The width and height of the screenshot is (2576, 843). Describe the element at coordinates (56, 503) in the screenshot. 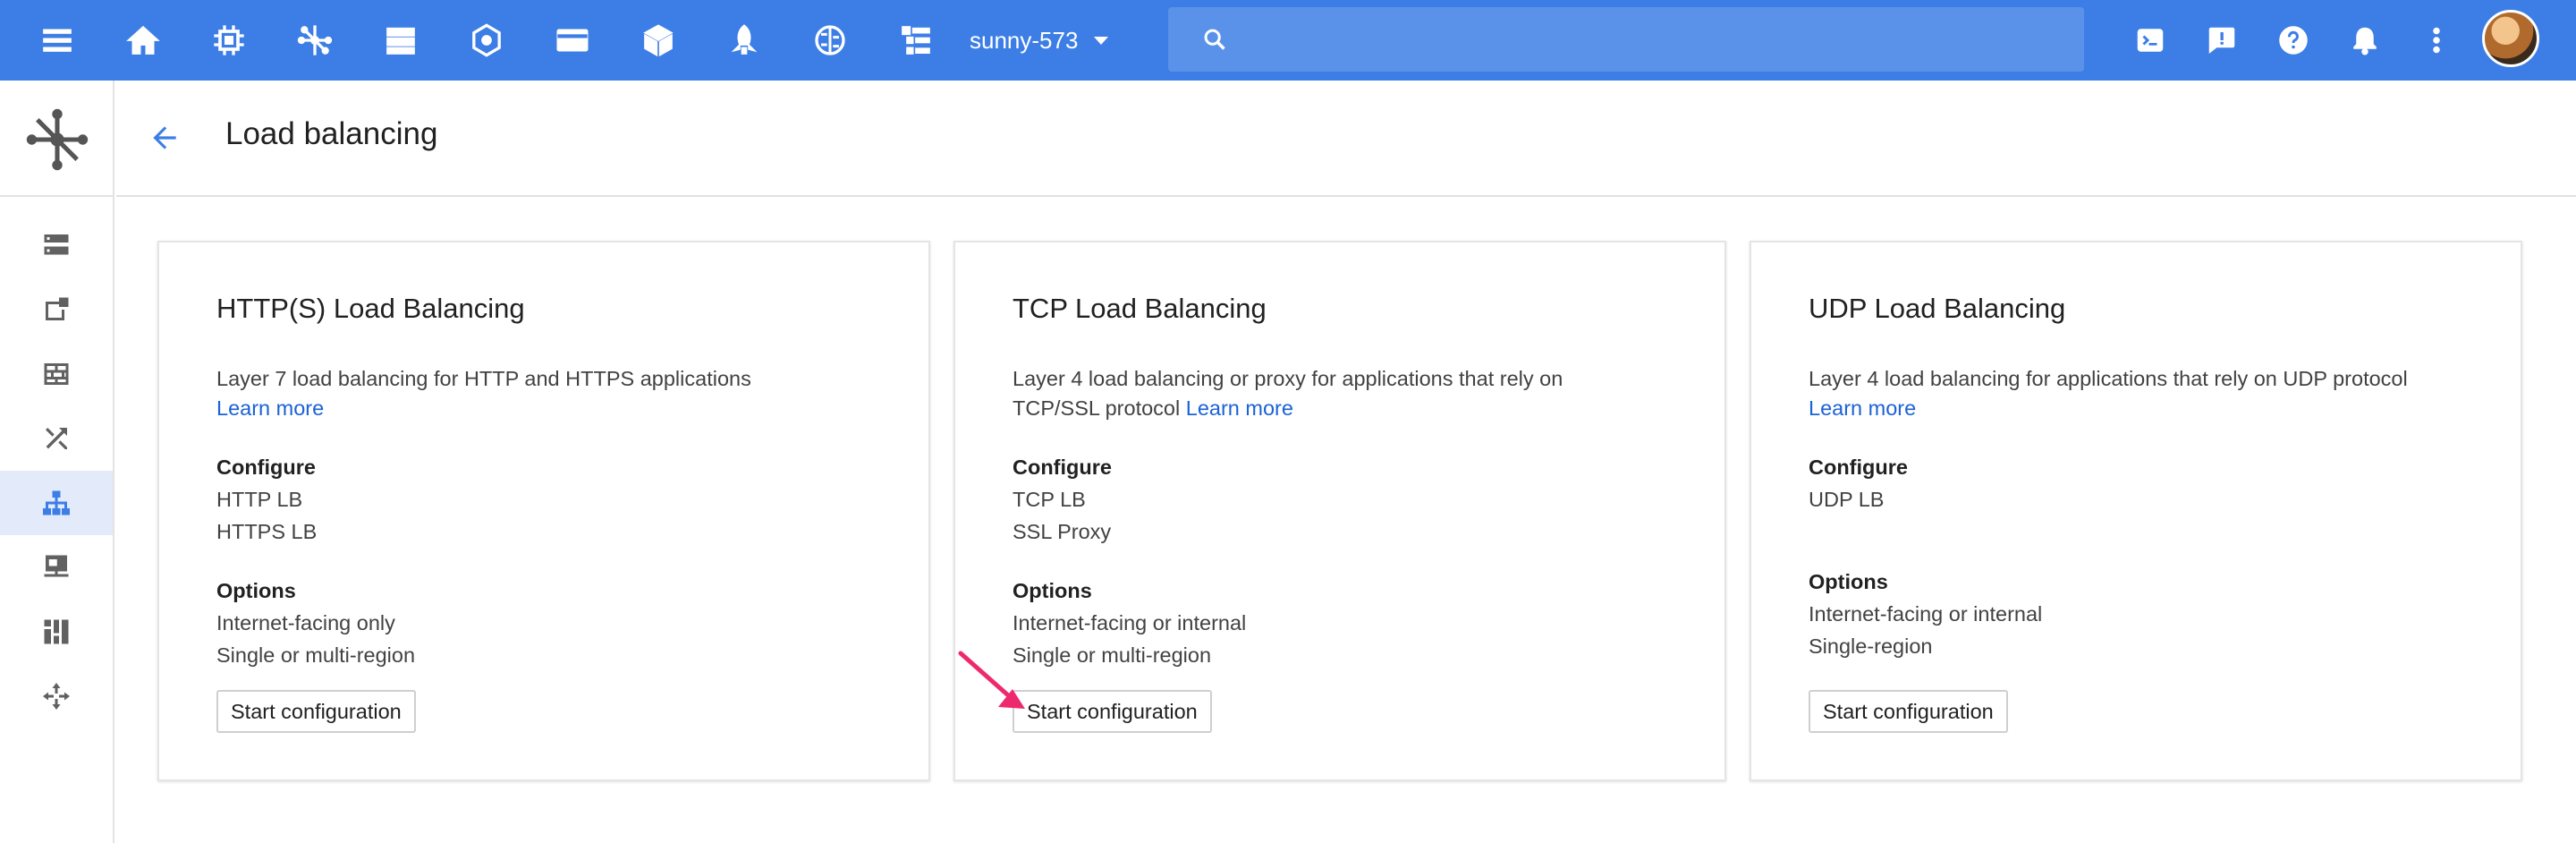

I see `load-balancing-icon` at that location.